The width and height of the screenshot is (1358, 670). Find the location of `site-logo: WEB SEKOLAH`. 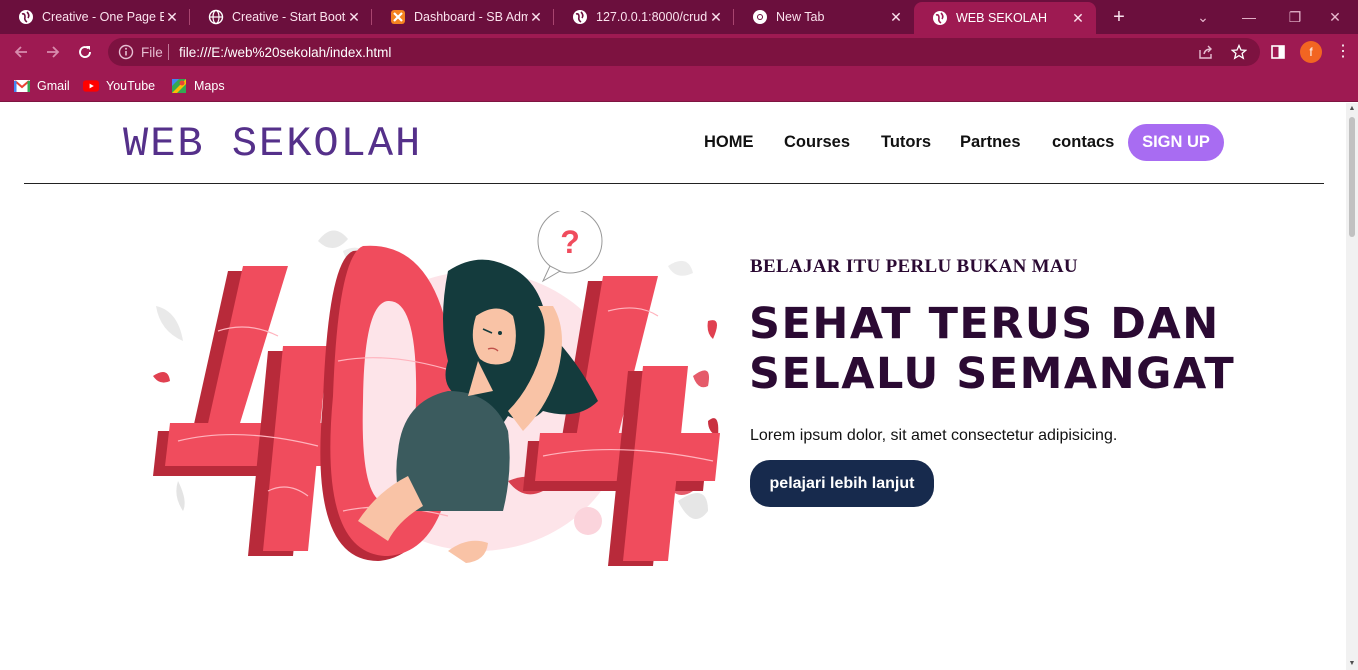

site-logo: WEB SEKOLAH is located at coordinates (272, 144).